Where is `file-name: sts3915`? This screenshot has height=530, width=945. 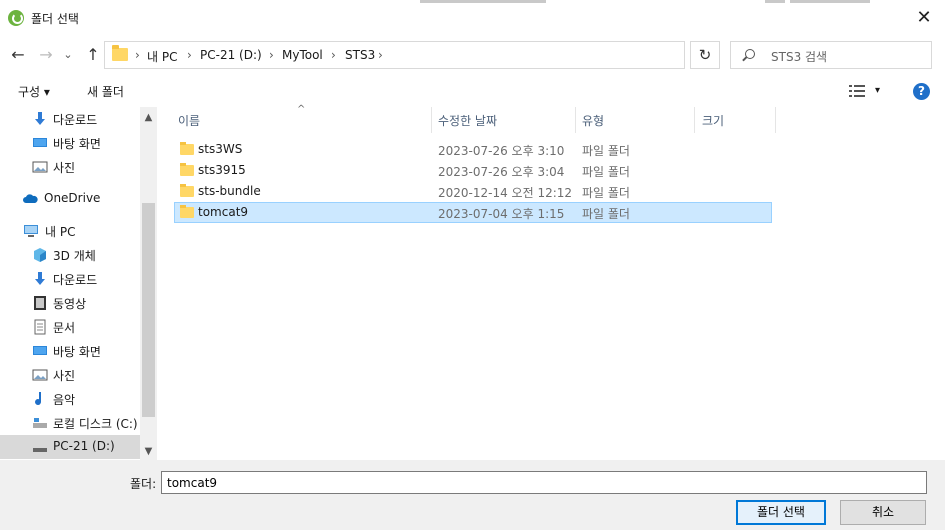 file-name: sts3915 is located at coordinates (222, 170).